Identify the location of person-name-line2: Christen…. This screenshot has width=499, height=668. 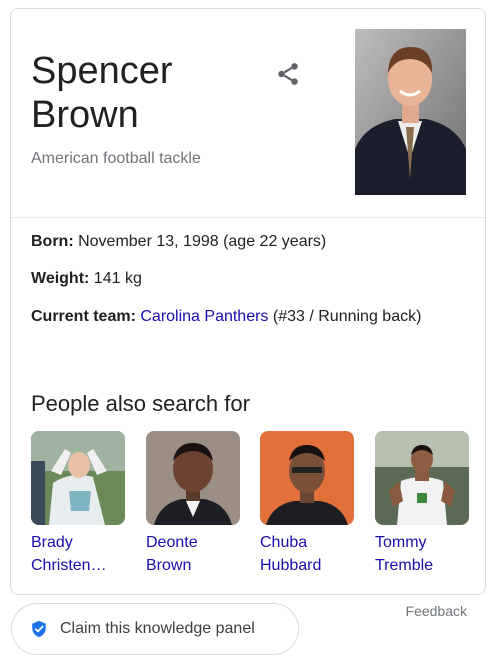
(69, 565).